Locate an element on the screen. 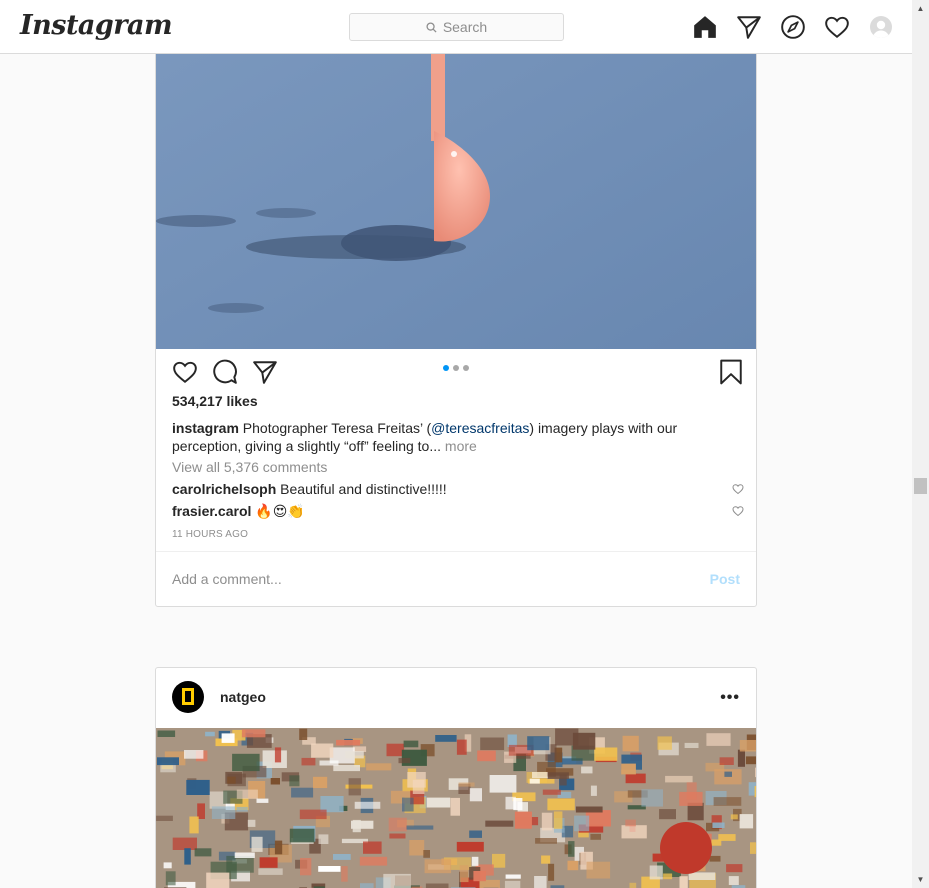 The height and width of the screenshot is (888, 929). post-actions is located at coordinates (456, 374).